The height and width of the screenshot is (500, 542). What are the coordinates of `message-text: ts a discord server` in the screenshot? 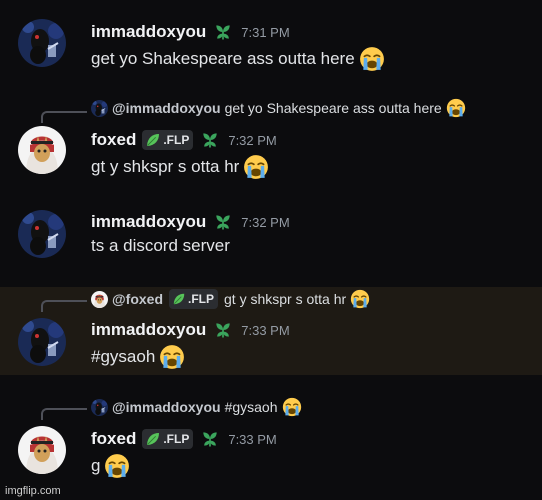 It's located at (160, 246).